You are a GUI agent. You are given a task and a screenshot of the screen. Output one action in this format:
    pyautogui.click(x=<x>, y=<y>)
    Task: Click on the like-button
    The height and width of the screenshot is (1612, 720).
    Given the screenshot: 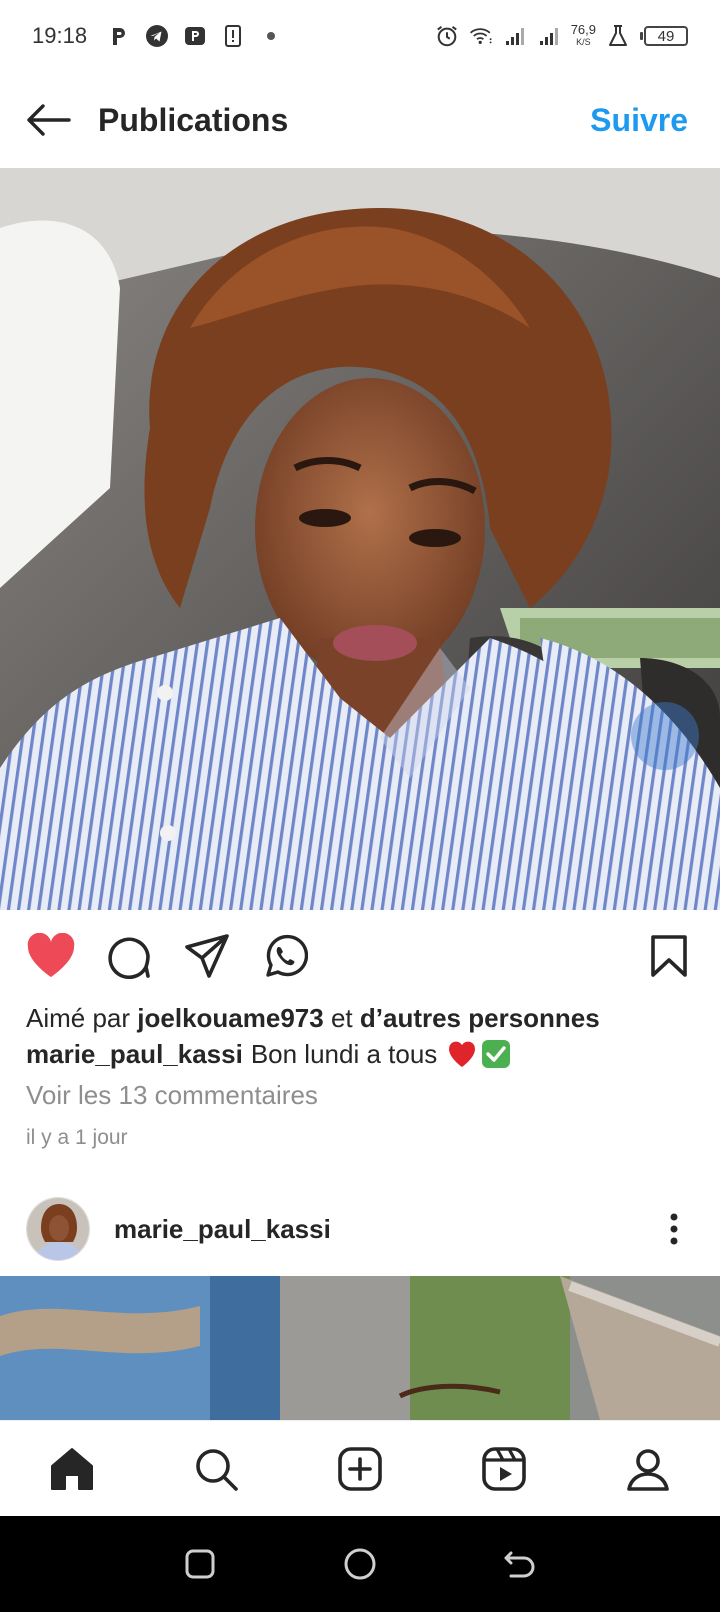 What is the action you would take?
    pyautogui.click(x=51, y=956)
    